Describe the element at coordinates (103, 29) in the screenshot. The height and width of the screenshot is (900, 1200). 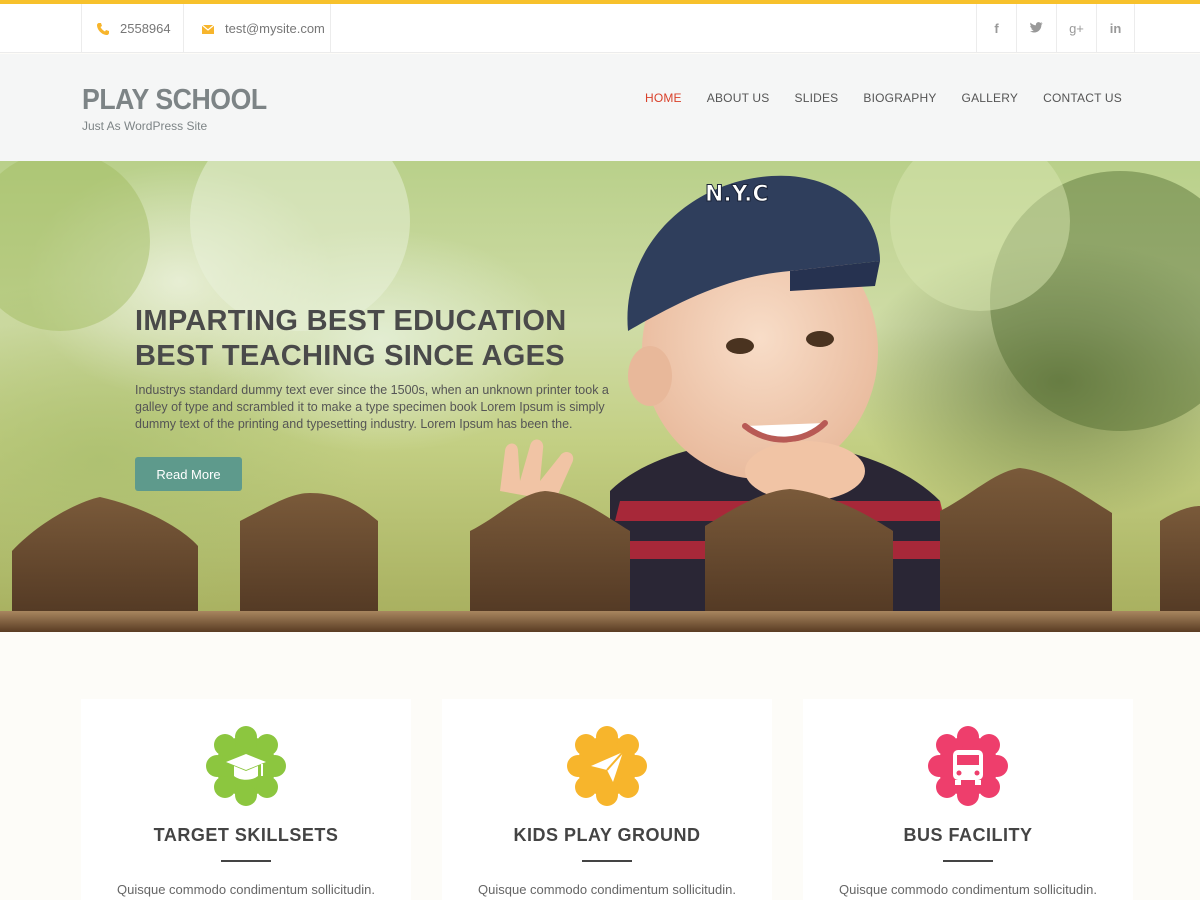
I see `phone-icon` at that location.